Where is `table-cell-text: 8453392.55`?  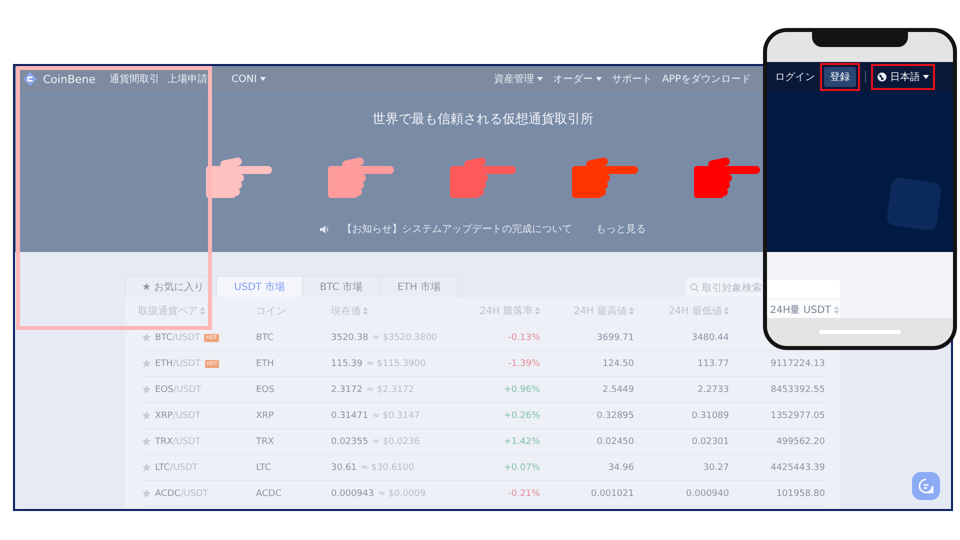 table-cell-text: 8453392.55 is located at coordinates (797, 389).